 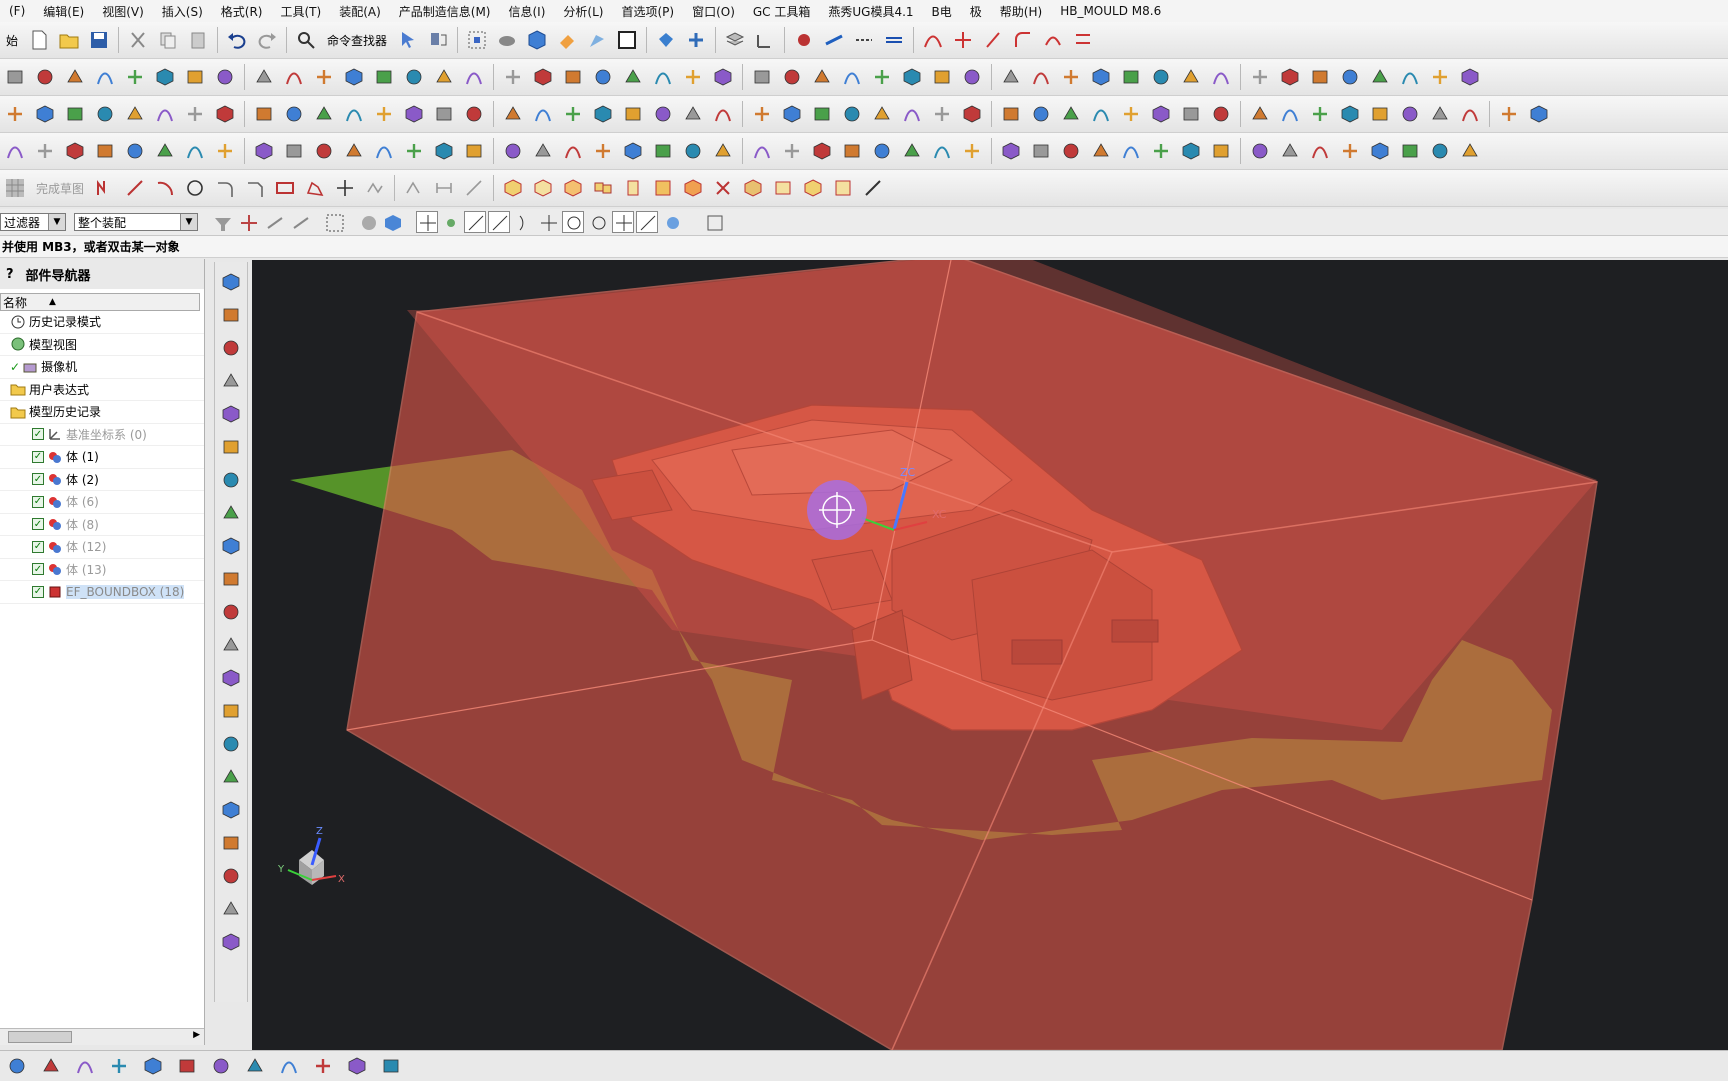 What do you see at coordinates (444, 188) in the screenshot?
I see `dimension-icon` at bounding box center [444, 188].